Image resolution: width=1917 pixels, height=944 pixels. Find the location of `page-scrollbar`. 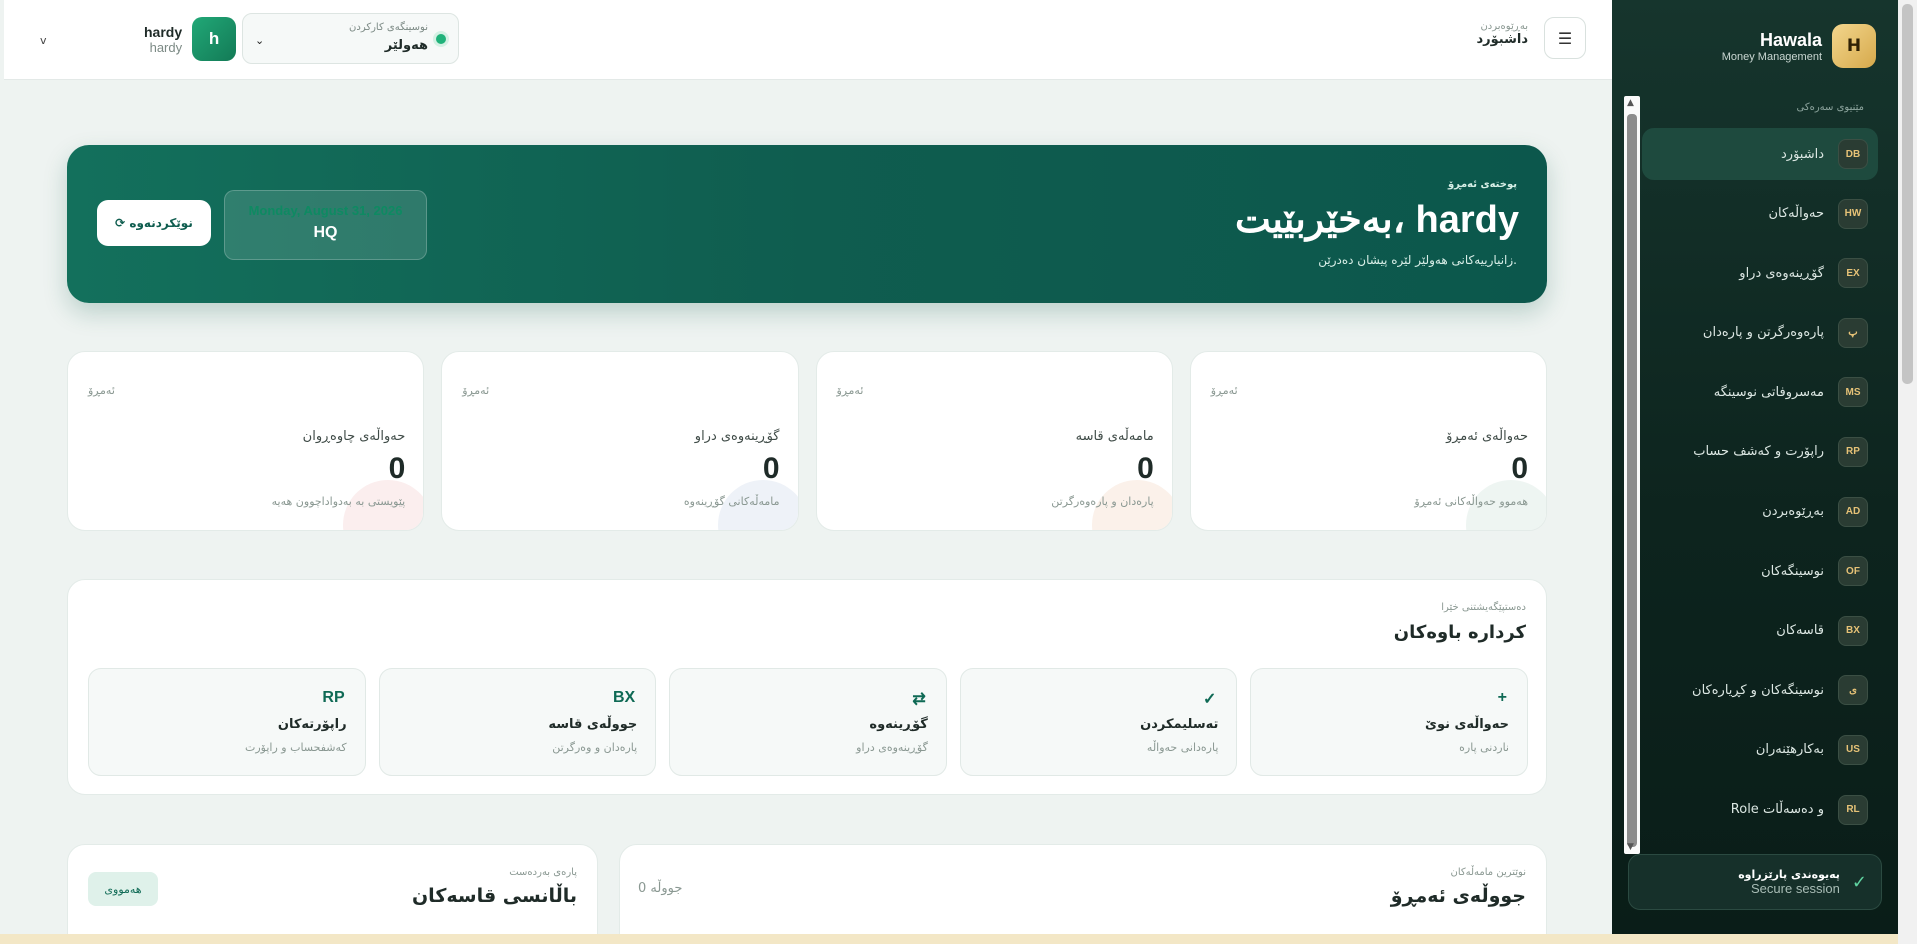

page-scrollbar is located at coordinates (1907, 472).